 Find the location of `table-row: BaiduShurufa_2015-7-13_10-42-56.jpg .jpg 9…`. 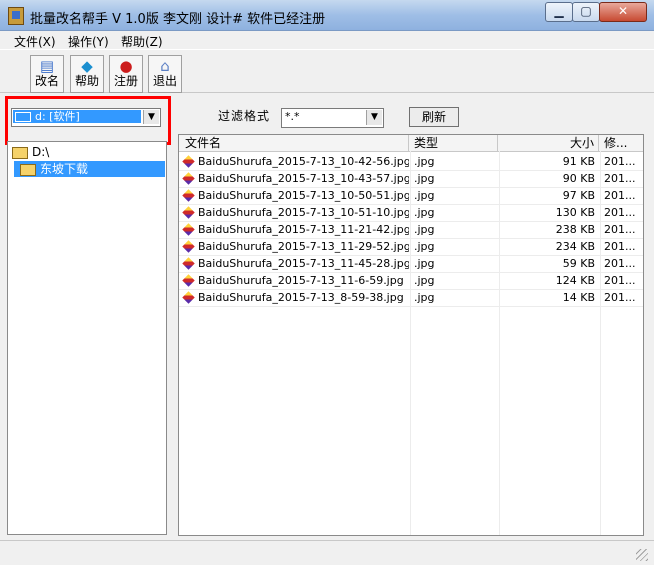

table-row: BaiduShurufa_2015-7-13_10-42-56.jpg .jpg 9… is located at coordinates (411, 162).